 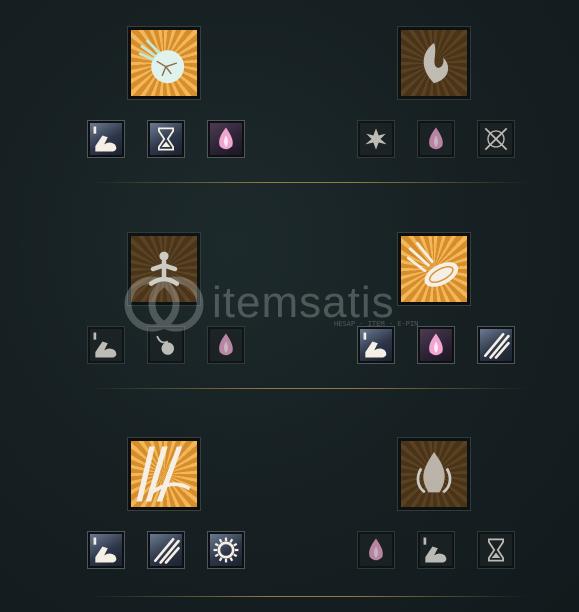 I want to click on skill-slot-flame-swirl, so click(x=434, y=63).